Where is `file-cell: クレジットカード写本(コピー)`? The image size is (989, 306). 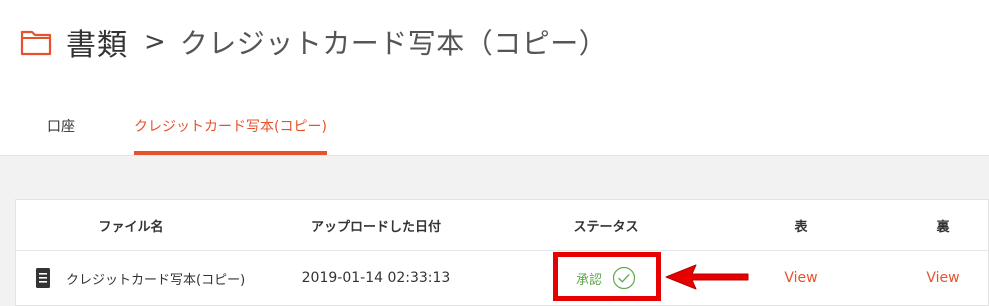
file-cell: クレジットカード写本(コピー) is located at coordinates (146, 278).